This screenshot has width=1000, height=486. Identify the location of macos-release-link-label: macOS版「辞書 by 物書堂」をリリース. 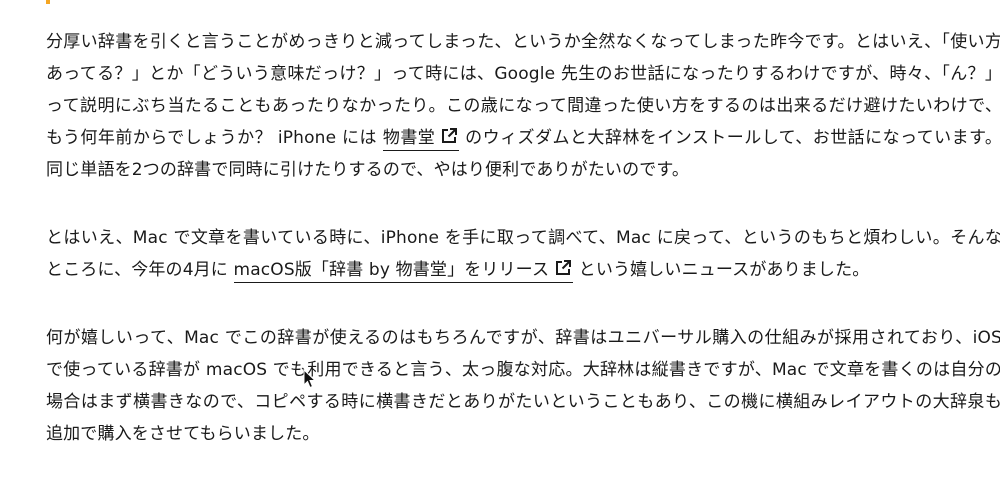
(391, 270).